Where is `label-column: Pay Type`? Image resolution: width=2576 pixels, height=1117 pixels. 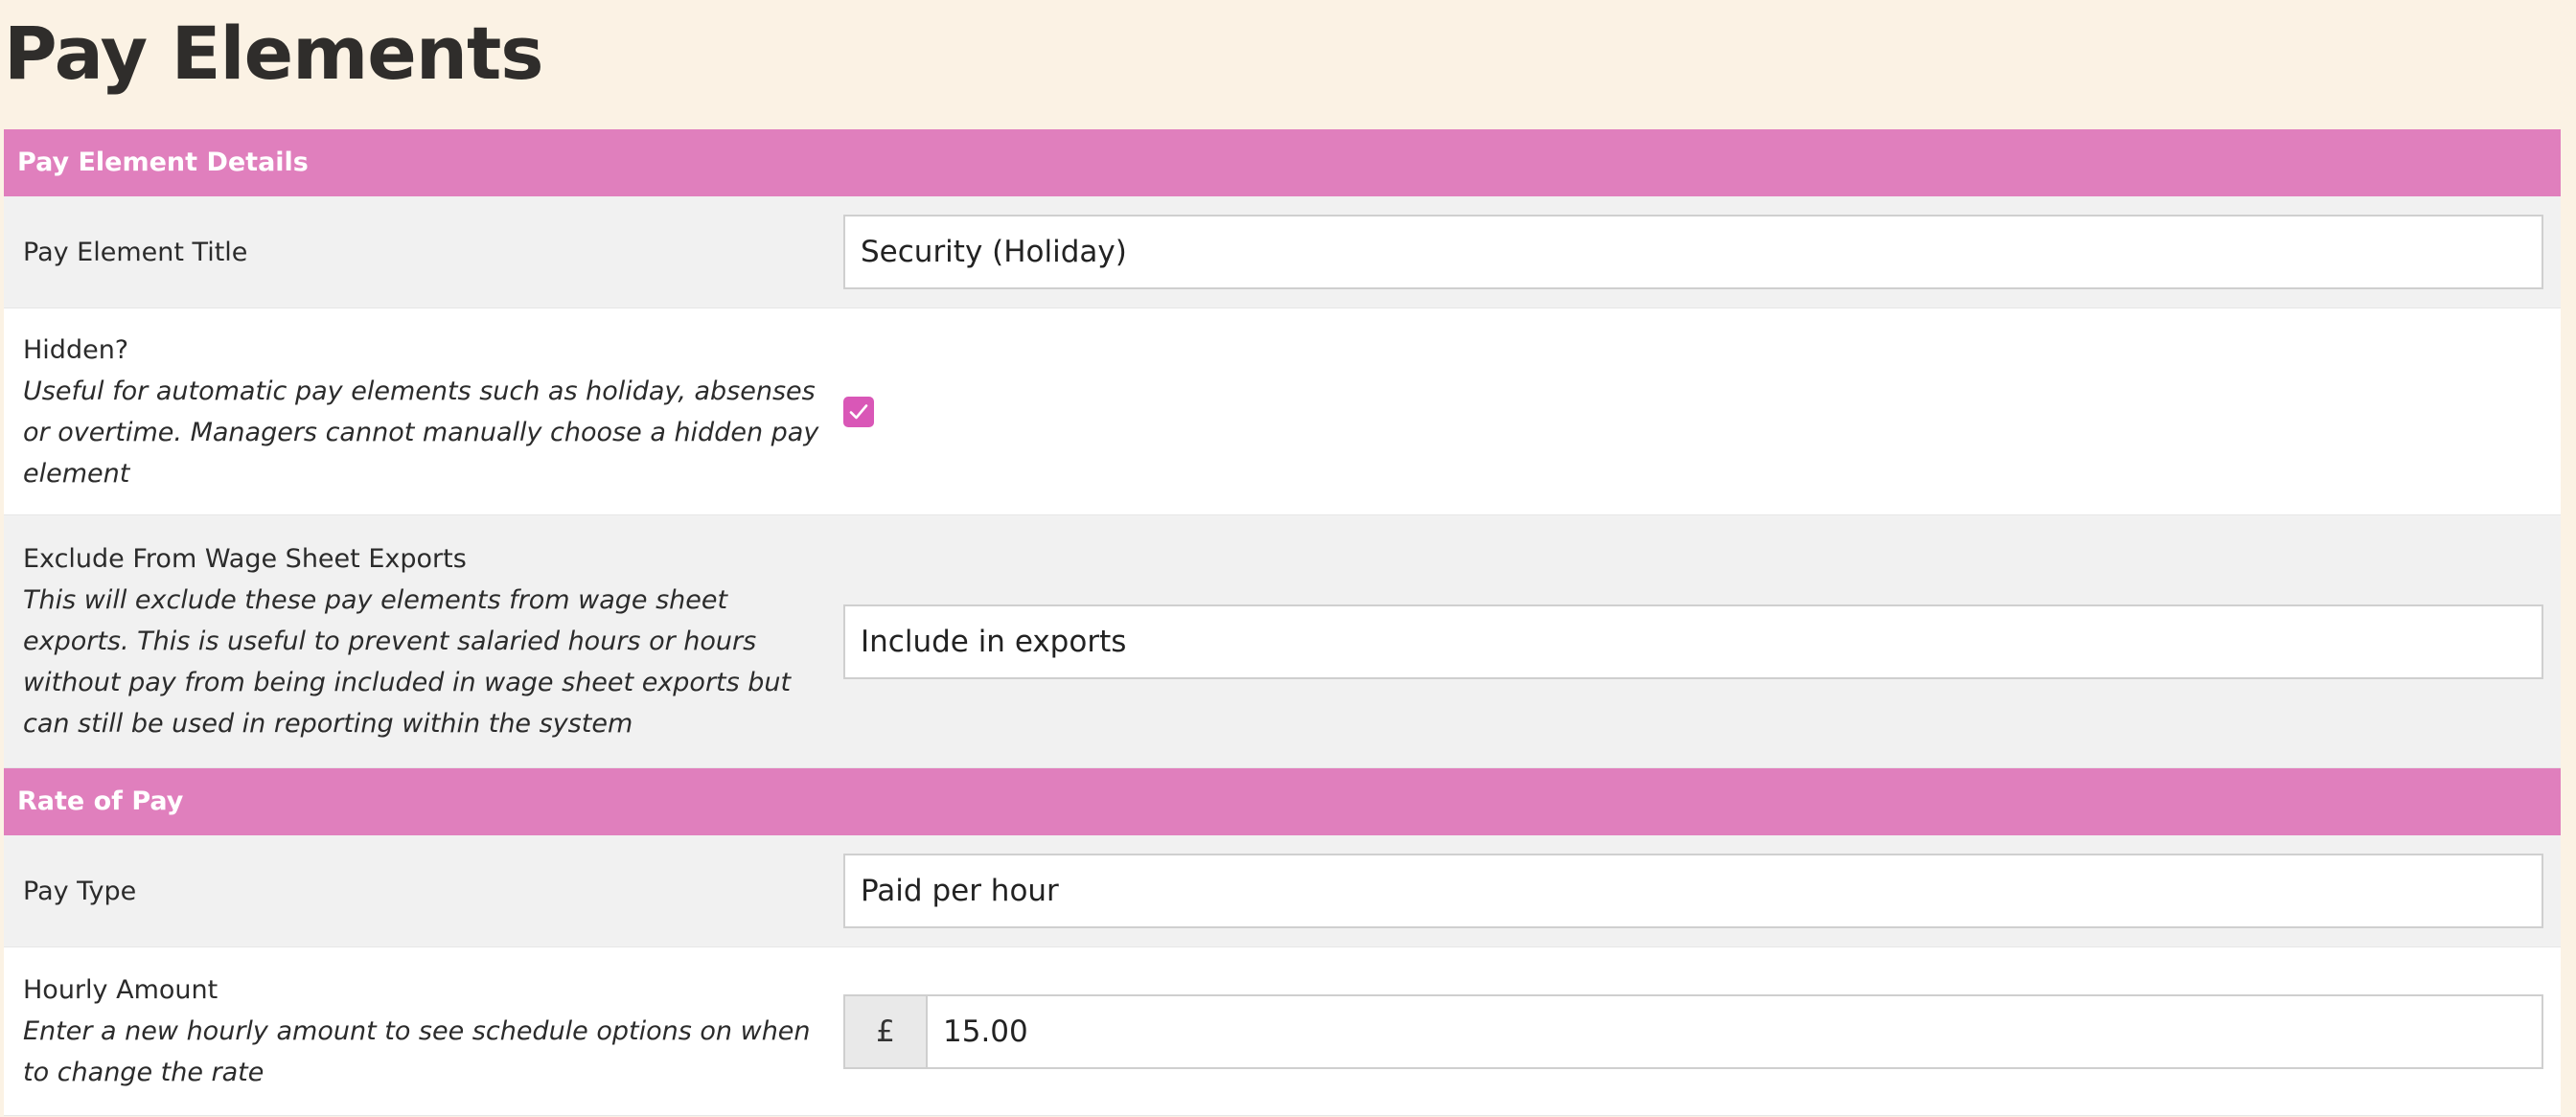 label-column: Pay Type is located at coordinates (423, 891).